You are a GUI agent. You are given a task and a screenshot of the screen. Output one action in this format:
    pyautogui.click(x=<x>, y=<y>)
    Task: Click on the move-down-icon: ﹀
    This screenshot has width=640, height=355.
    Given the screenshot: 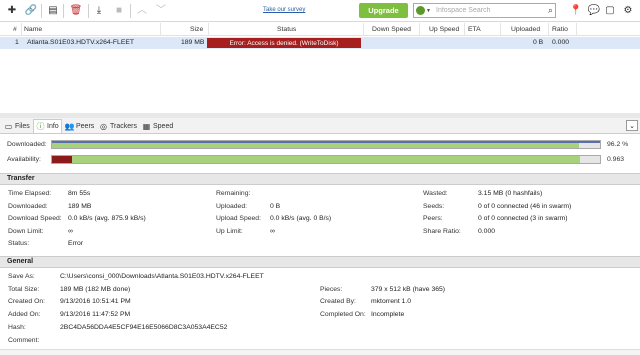 What is the action you would take?
    pyautogui.click(x=161, y=11)
    